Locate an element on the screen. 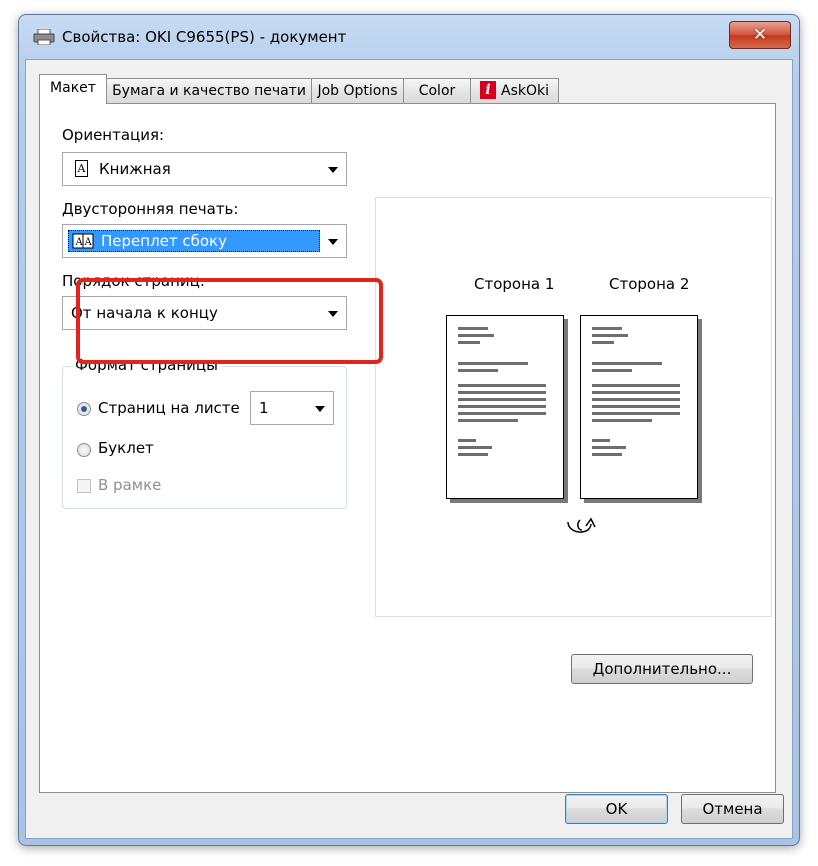 This screenshot has width=818, height=866. border-checkbox is located at coordinates (84, 486).